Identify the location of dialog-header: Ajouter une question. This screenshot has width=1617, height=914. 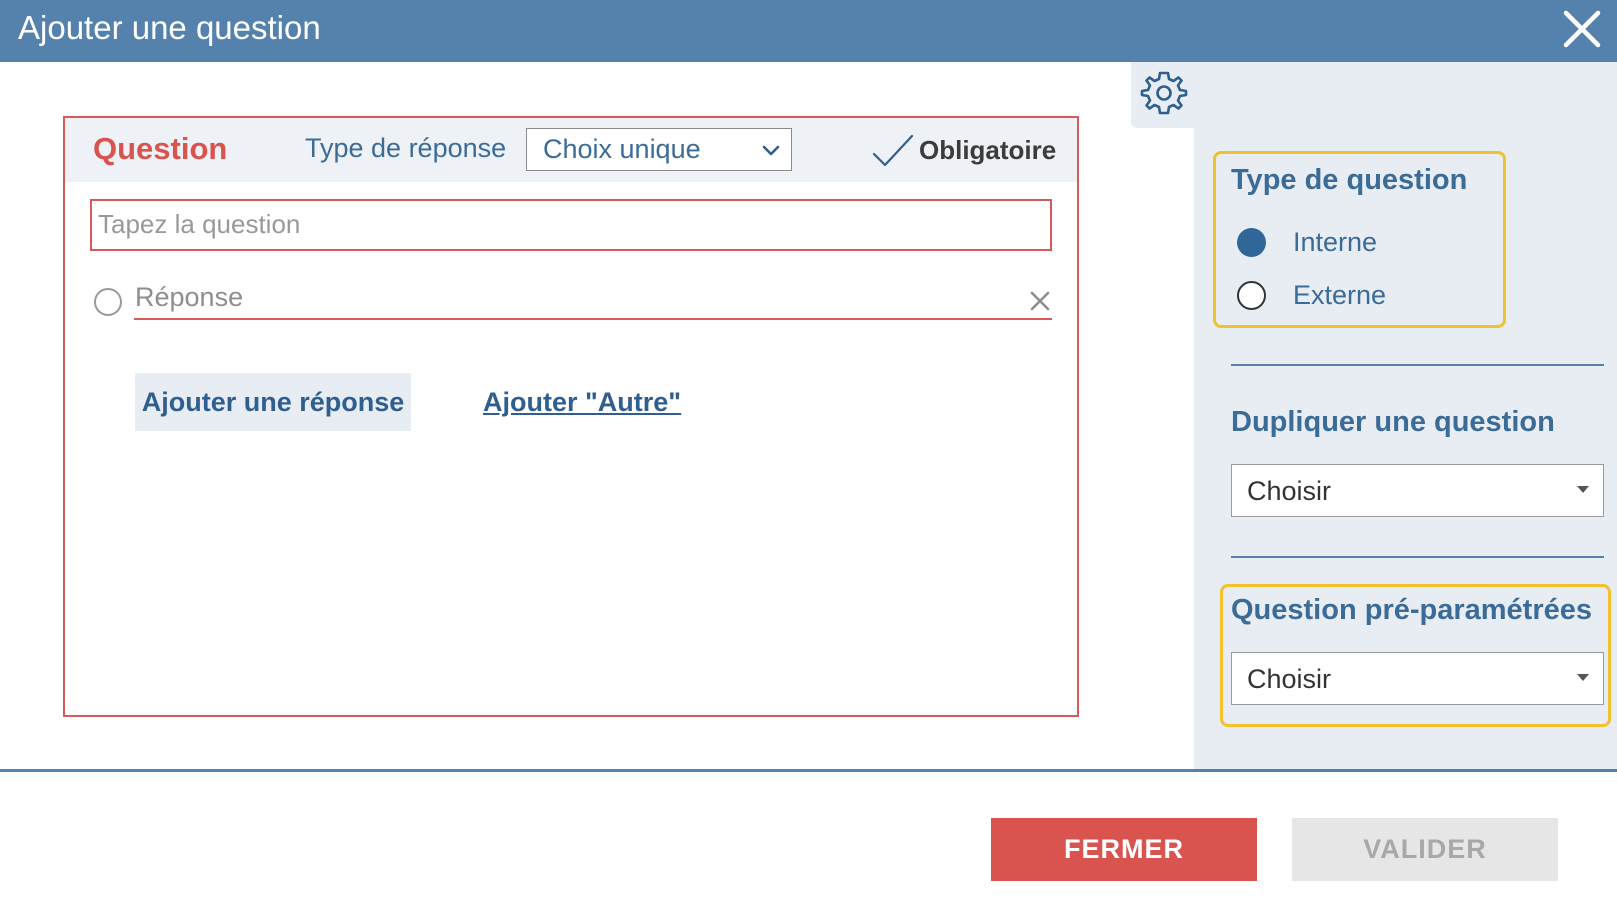
(808, 31).